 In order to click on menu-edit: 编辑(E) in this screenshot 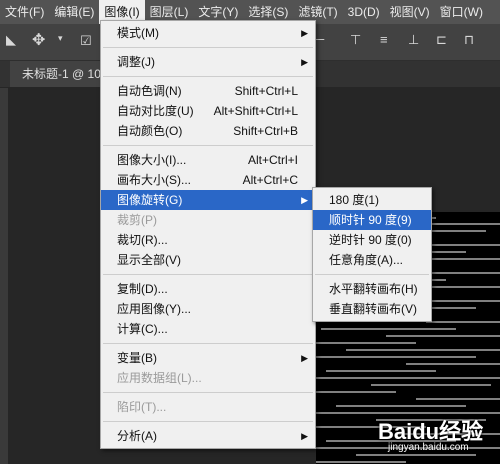, I will do `click(74, 12)`.